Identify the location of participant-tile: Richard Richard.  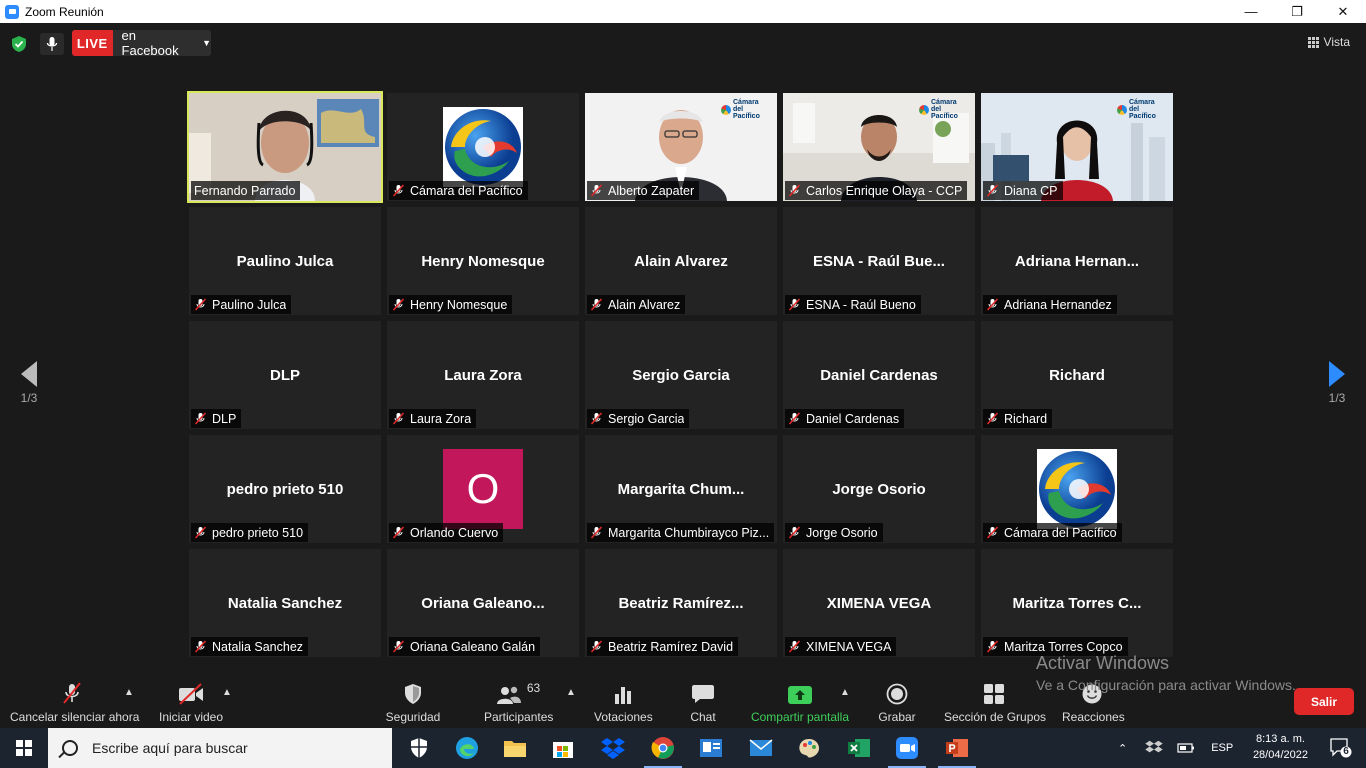
(1077, 375).